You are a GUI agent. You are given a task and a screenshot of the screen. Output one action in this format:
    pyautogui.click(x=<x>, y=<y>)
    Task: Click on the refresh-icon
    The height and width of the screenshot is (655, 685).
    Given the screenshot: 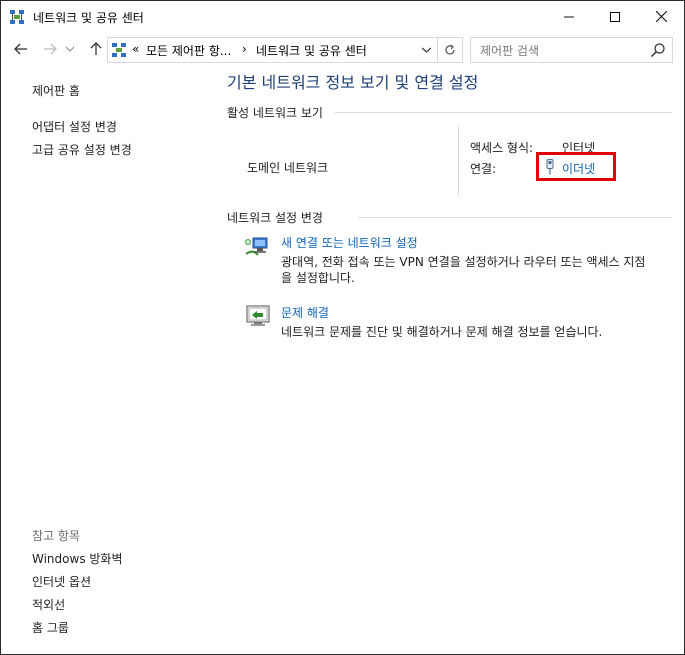 What is the action you would take?
    pyautogui.click(x=450, y=49)
    